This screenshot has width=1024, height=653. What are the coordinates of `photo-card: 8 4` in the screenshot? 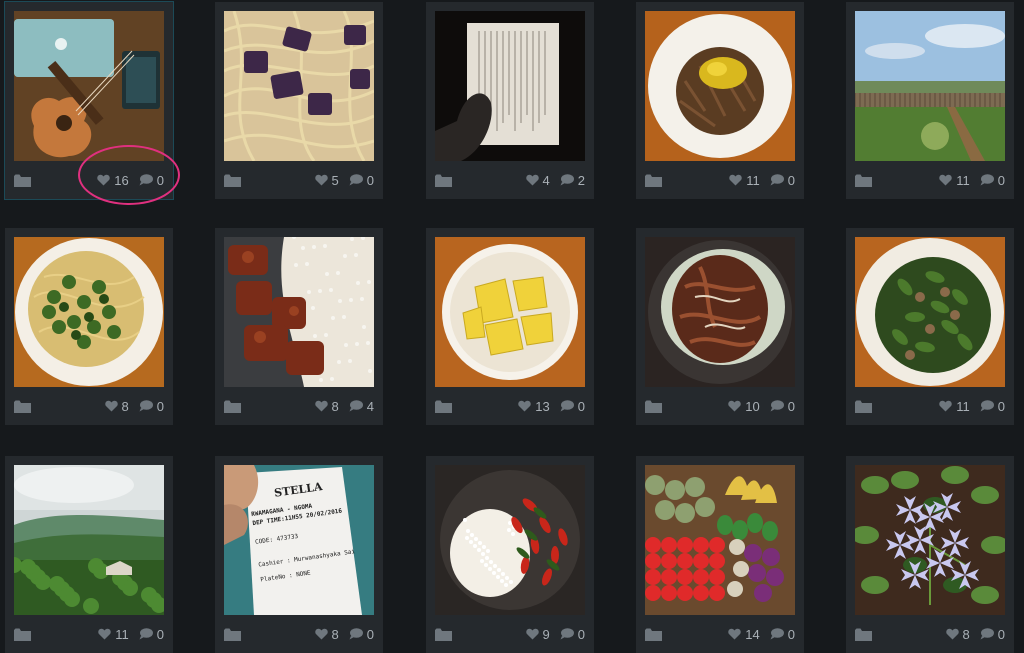 It's located at (299, 326).